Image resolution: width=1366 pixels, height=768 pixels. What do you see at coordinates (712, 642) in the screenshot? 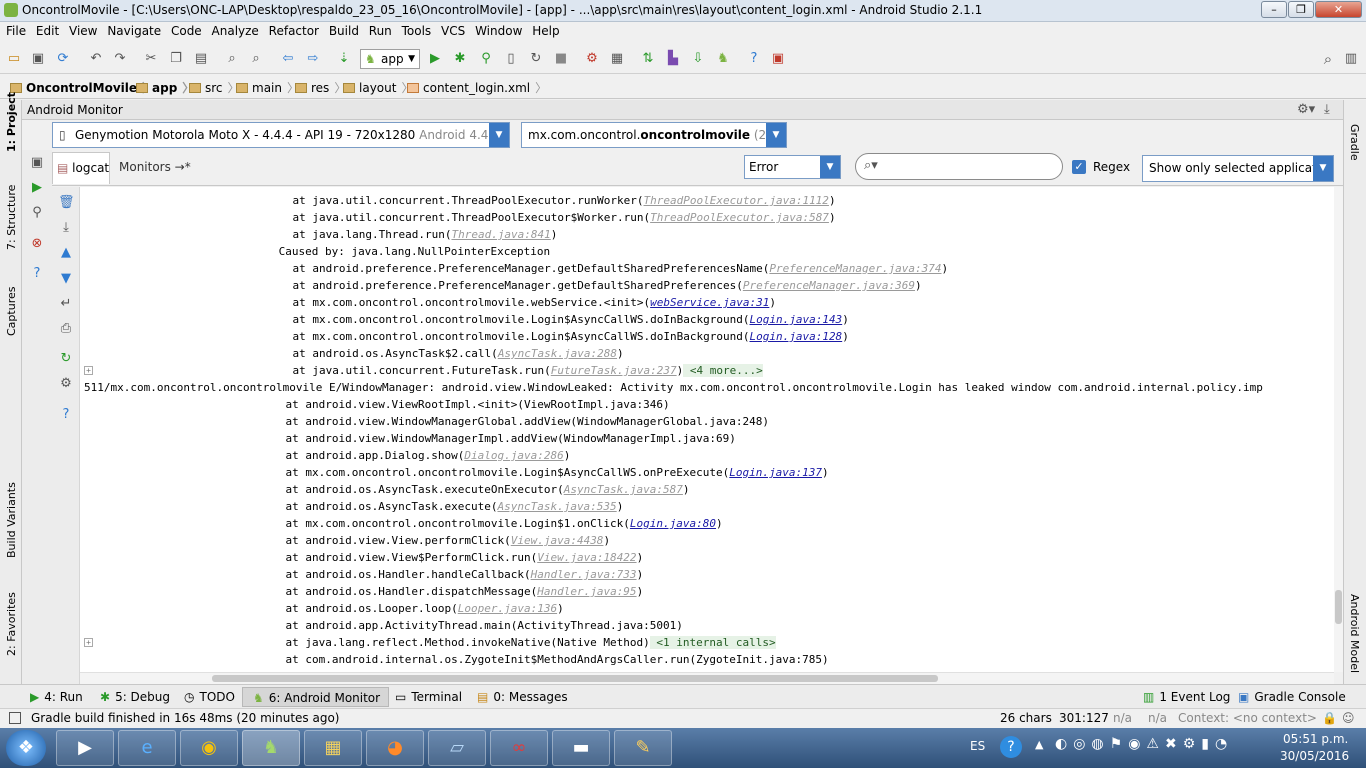
I see `folded-frames: <1 internal calls>` at bounding box center [712, 642].